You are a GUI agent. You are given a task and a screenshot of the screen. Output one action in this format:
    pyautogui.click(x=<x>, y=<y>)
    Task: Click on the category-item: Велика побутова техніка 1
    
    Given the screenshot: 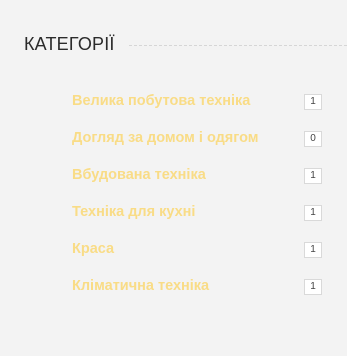 What is the action you would take?
    pyautogui.click(x=197, y=109)
    